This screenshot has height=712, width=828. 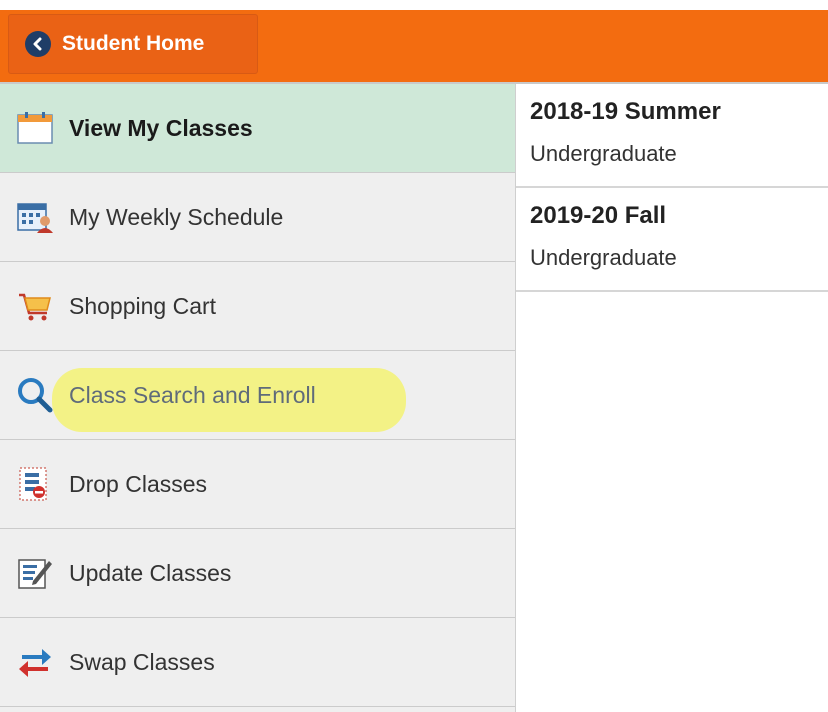 I want to click on term-item: 2019-20 Fall Undergraduate, so click(x=672, y=240).